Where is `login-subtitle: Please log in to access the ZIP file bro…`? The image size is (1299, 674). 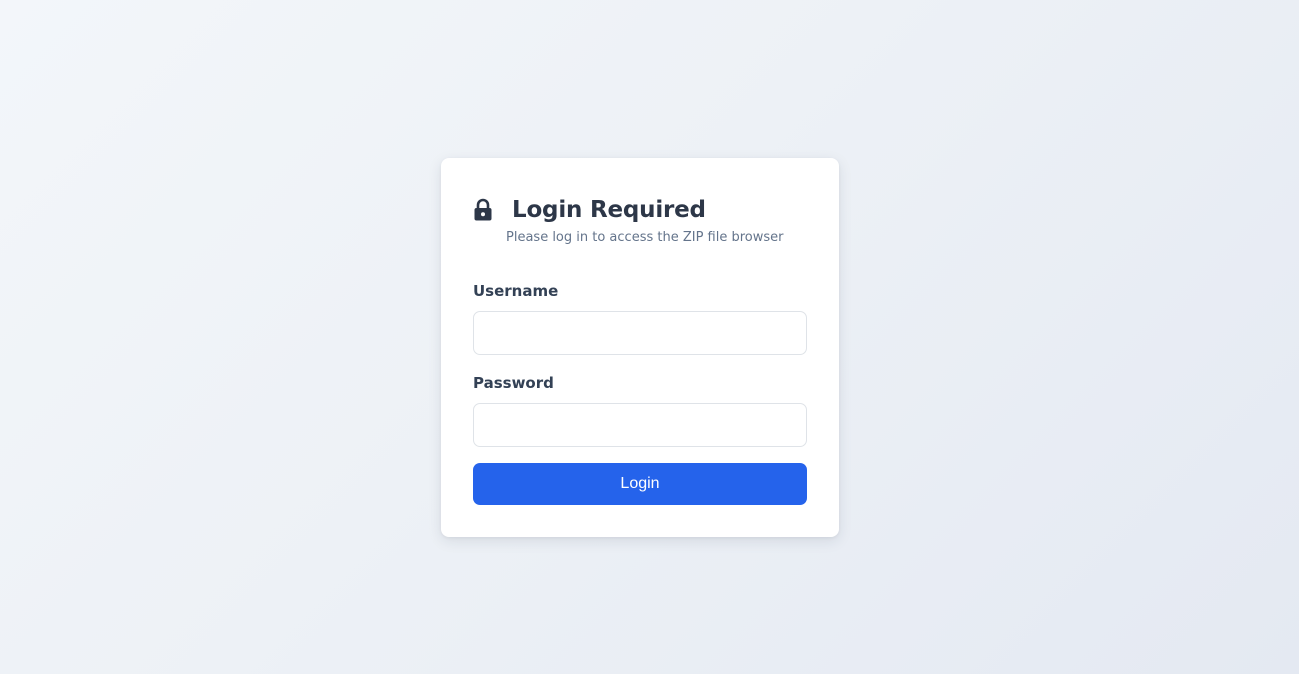 login-subtitle: Please log in to access the ZIP file bro… is located at coordinates (645, 237).